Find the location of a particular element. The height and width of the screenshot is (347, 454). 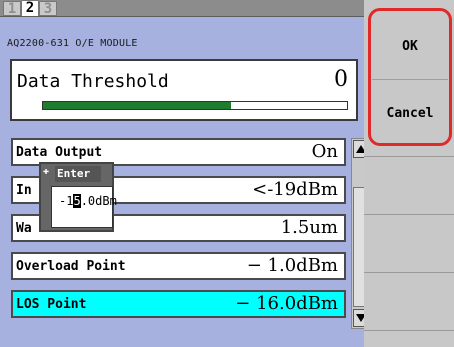

enter-title: Enter is located at coordinates (74, 173).